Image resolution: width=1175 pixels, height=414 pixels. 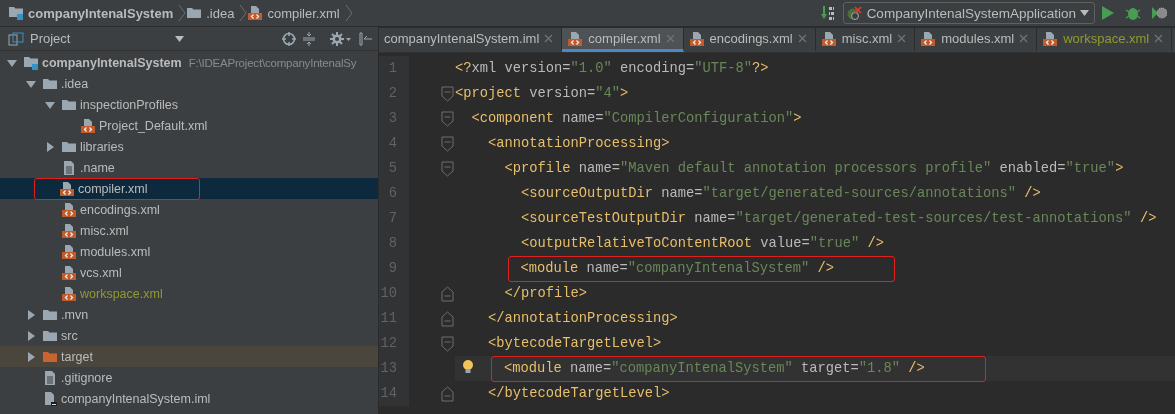 What do you see at coordinates (703, 243) in the screenshot?
I see `code-line: <outputRelativeToContentRoot value="true" />` at bounding box center [703, 243].